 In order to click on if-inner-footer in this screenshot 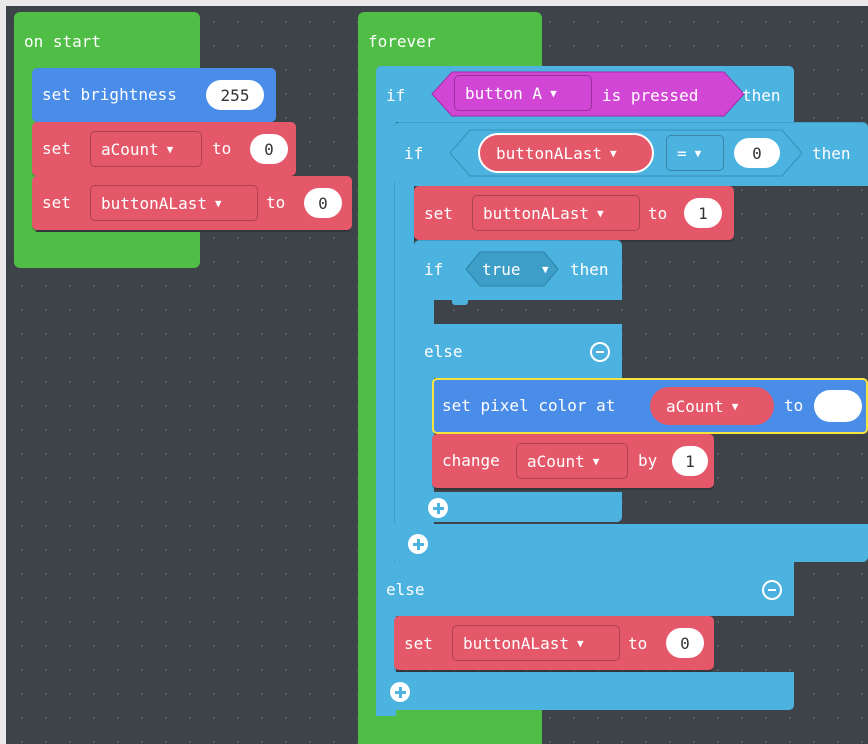, I will do `click(631, 543)`.